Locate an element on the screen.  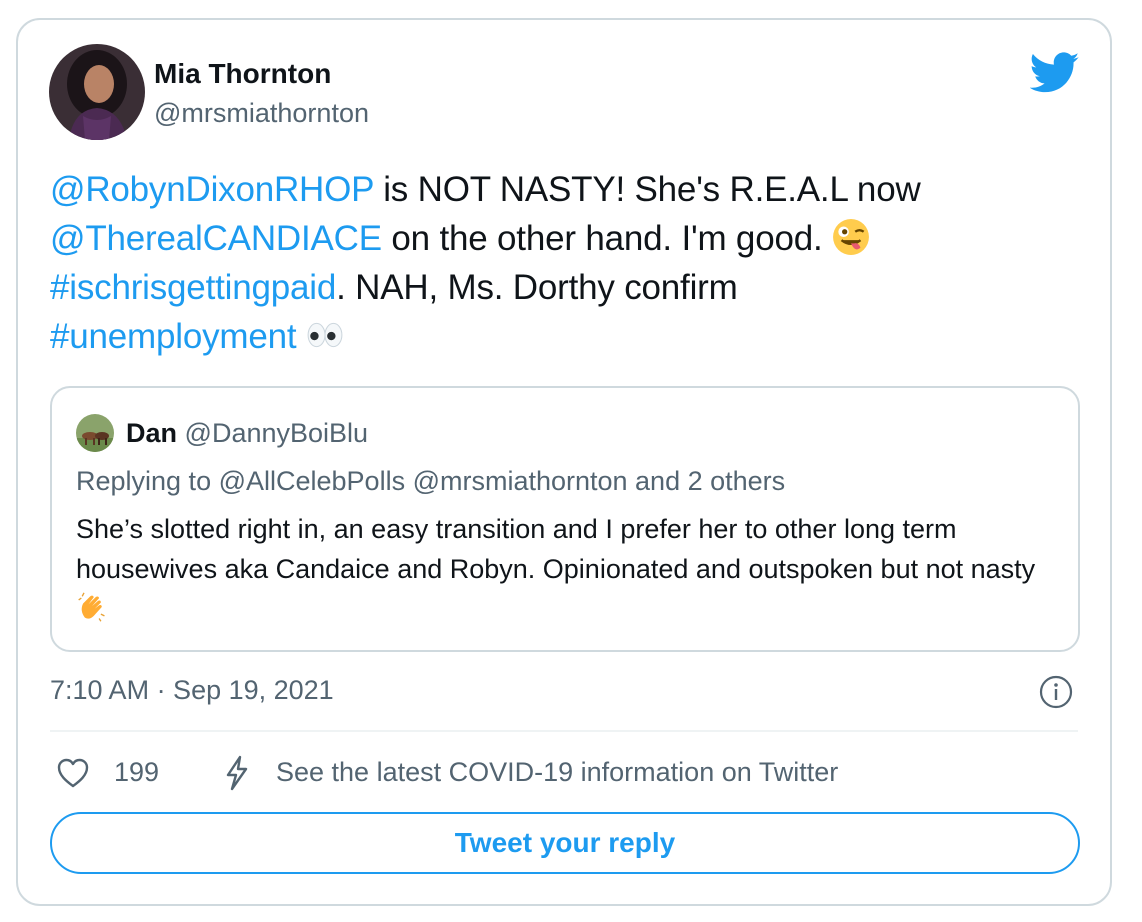
mention-therealcandiace: @TherealCANDIACE is located at coordinates (216, 238).